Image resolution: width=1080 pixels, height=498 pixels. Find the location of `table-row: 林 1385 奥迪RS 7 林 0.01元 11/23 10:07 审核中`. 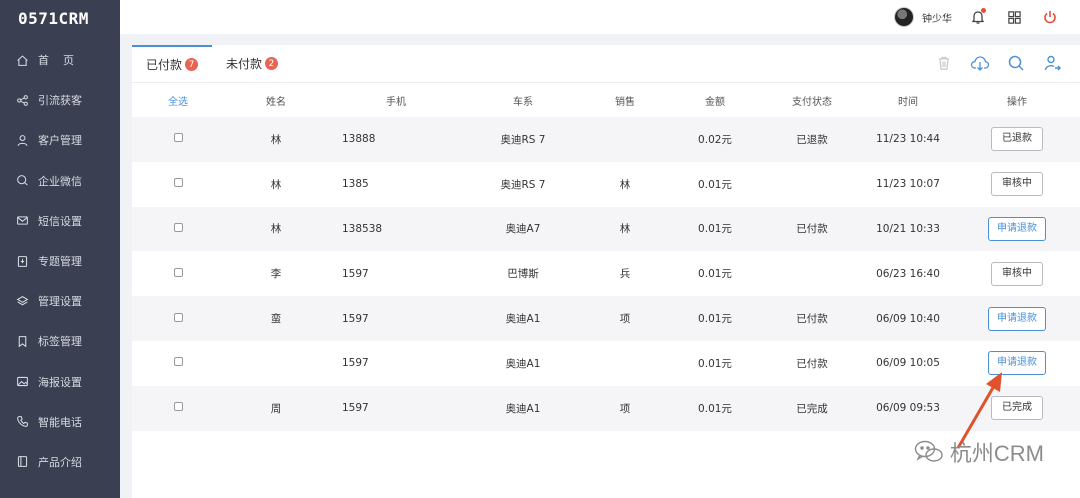

table-row: 林 1385 奥迪RS 7 林 0.01元 11/23 10:07 审核中 is located at coordinates (606, 184).